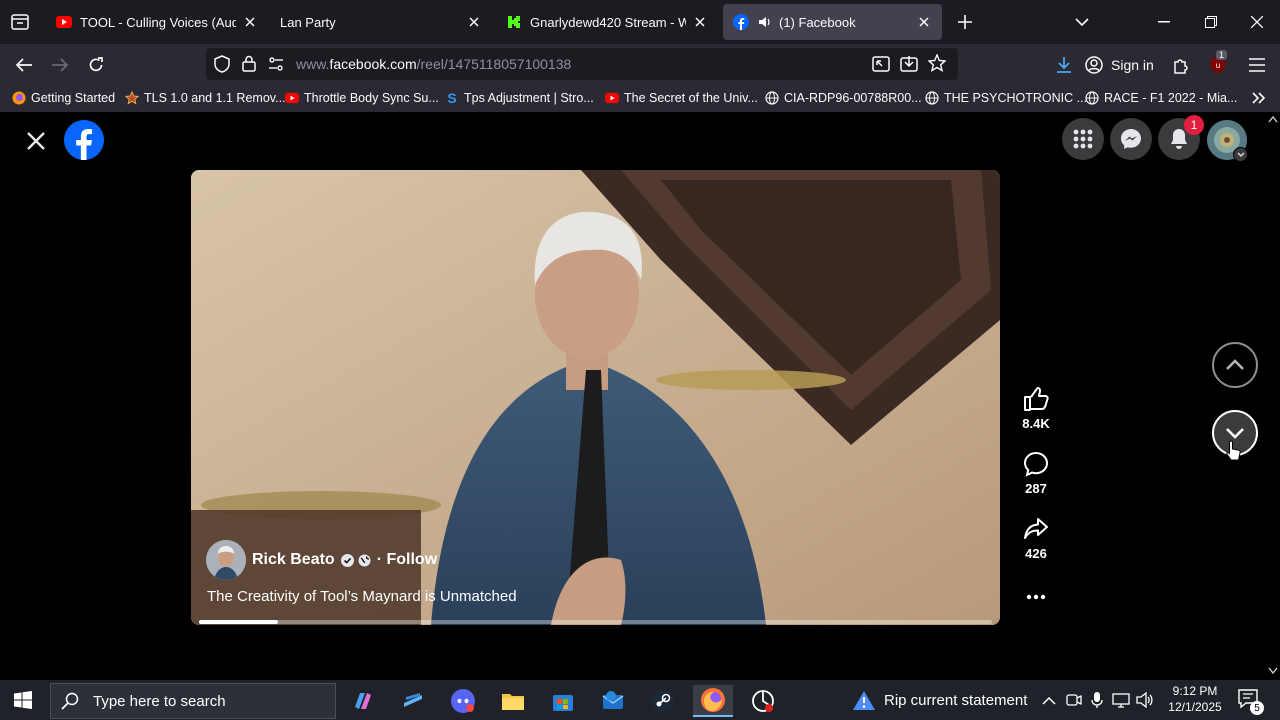  I want to click on picture-in-picture-icon, so click(881, 66).